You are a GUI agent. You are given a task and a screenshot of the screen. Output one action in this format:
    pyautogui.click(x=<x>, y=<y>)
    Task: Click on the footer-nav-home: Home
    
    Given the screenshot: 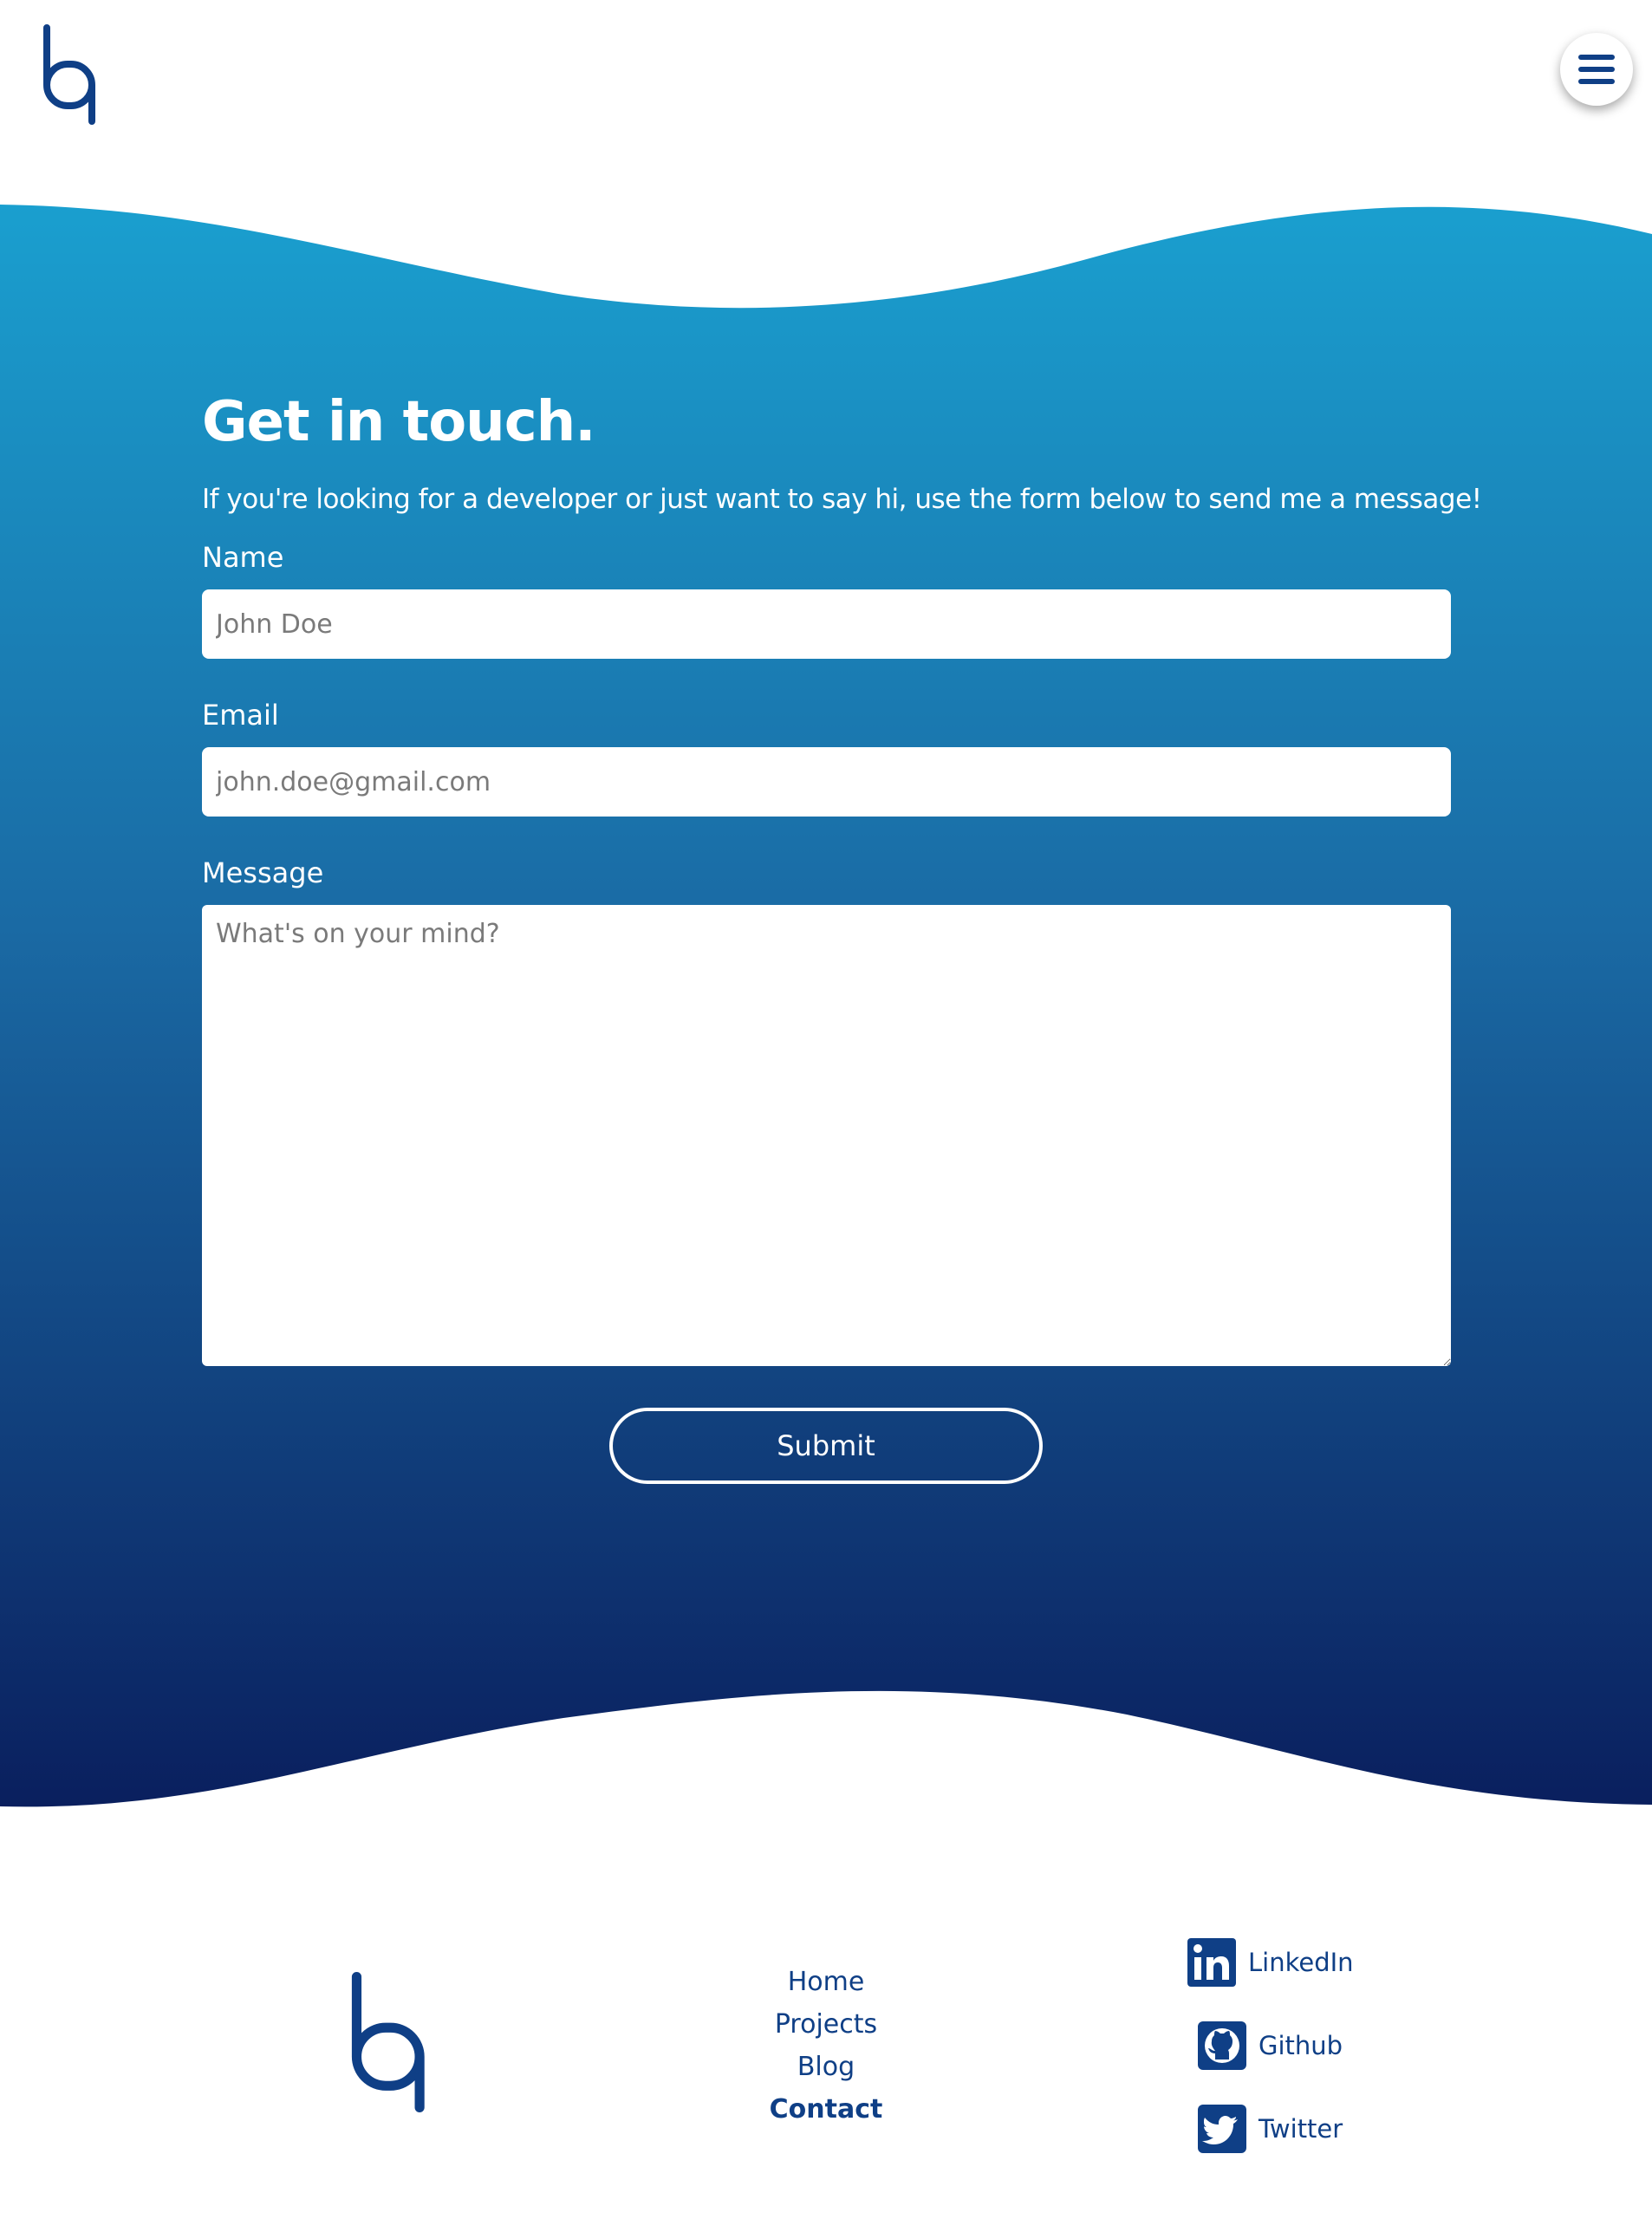 What is the action you would take?
    pyautogui.click(x=826, y=1982)
    